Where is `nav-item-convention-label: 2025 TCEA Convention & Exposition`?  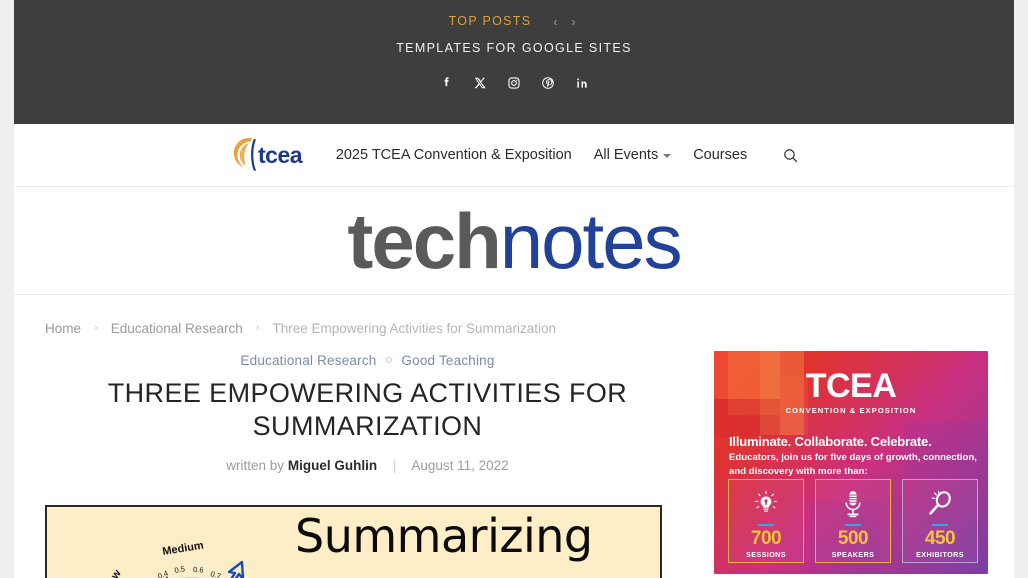
nav-item-convention-label: 2025 TCEA Convention & Exposition is located at coordinates (453, 155).